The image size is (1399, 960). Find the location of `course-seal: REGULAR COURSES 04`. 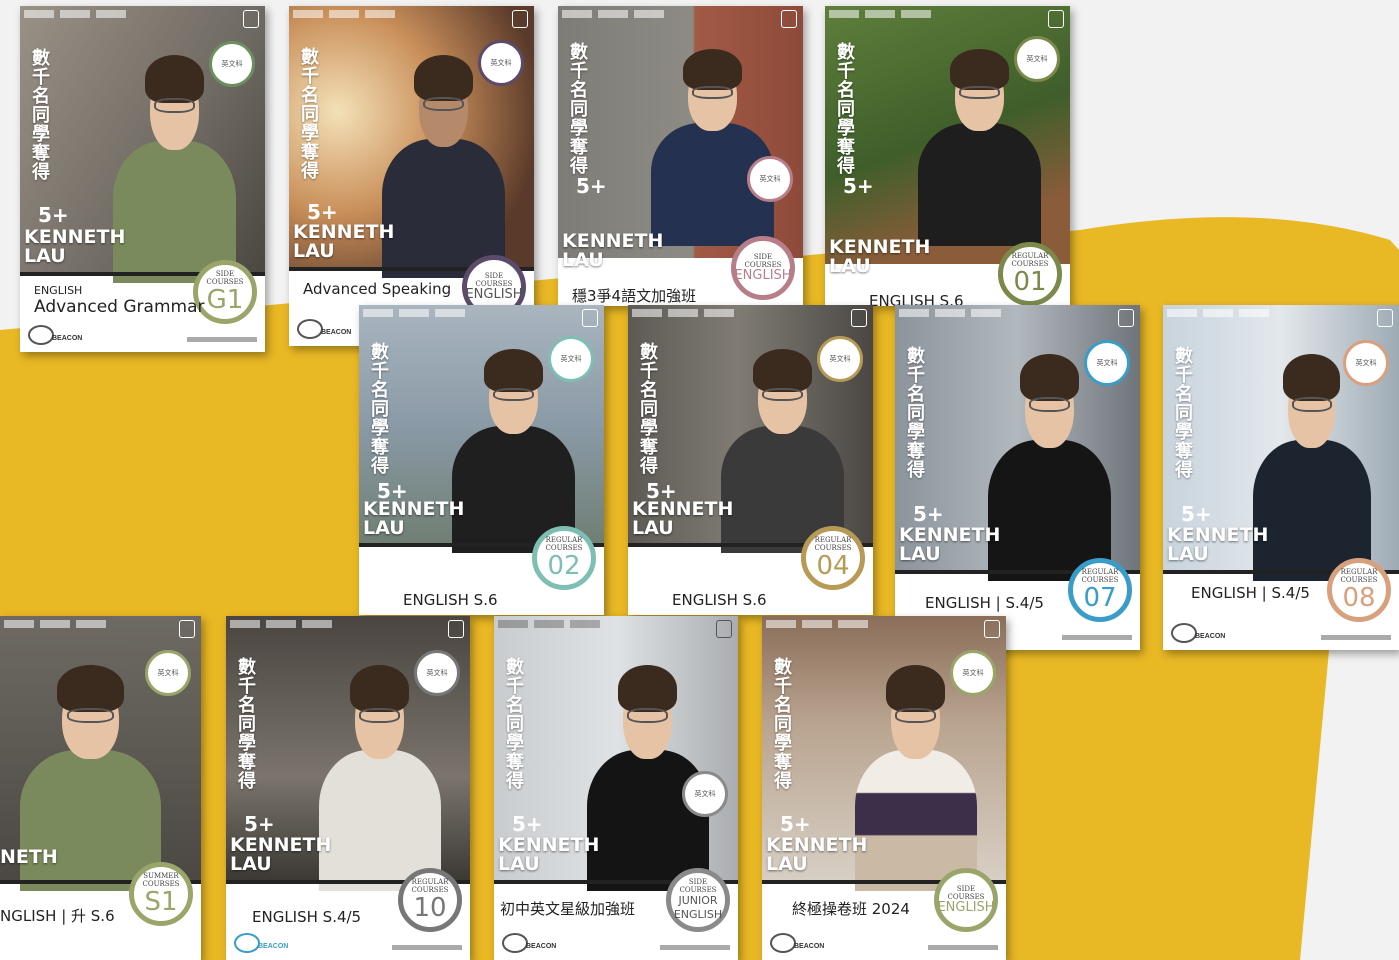

course-seal: REGULAR COURSES 04 is located at coordinates (833, 558).